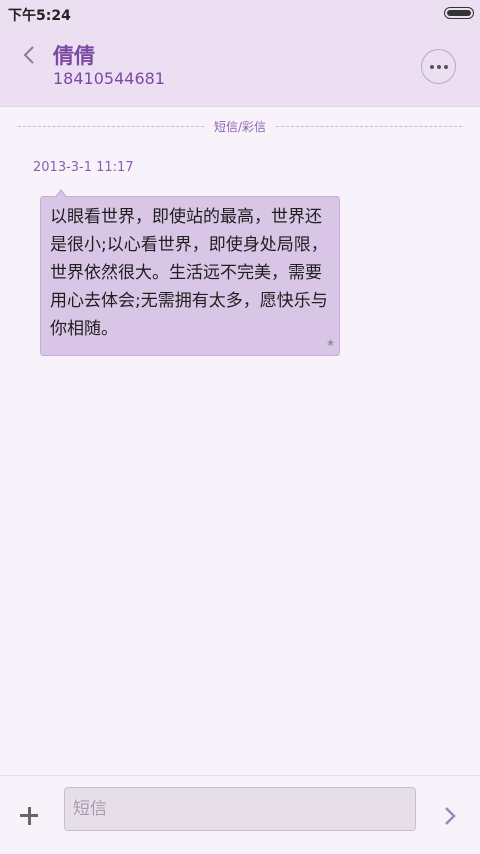 This screenshot has height=854, width=480. I want to click on chevron-right-icon, so click(450, 816).